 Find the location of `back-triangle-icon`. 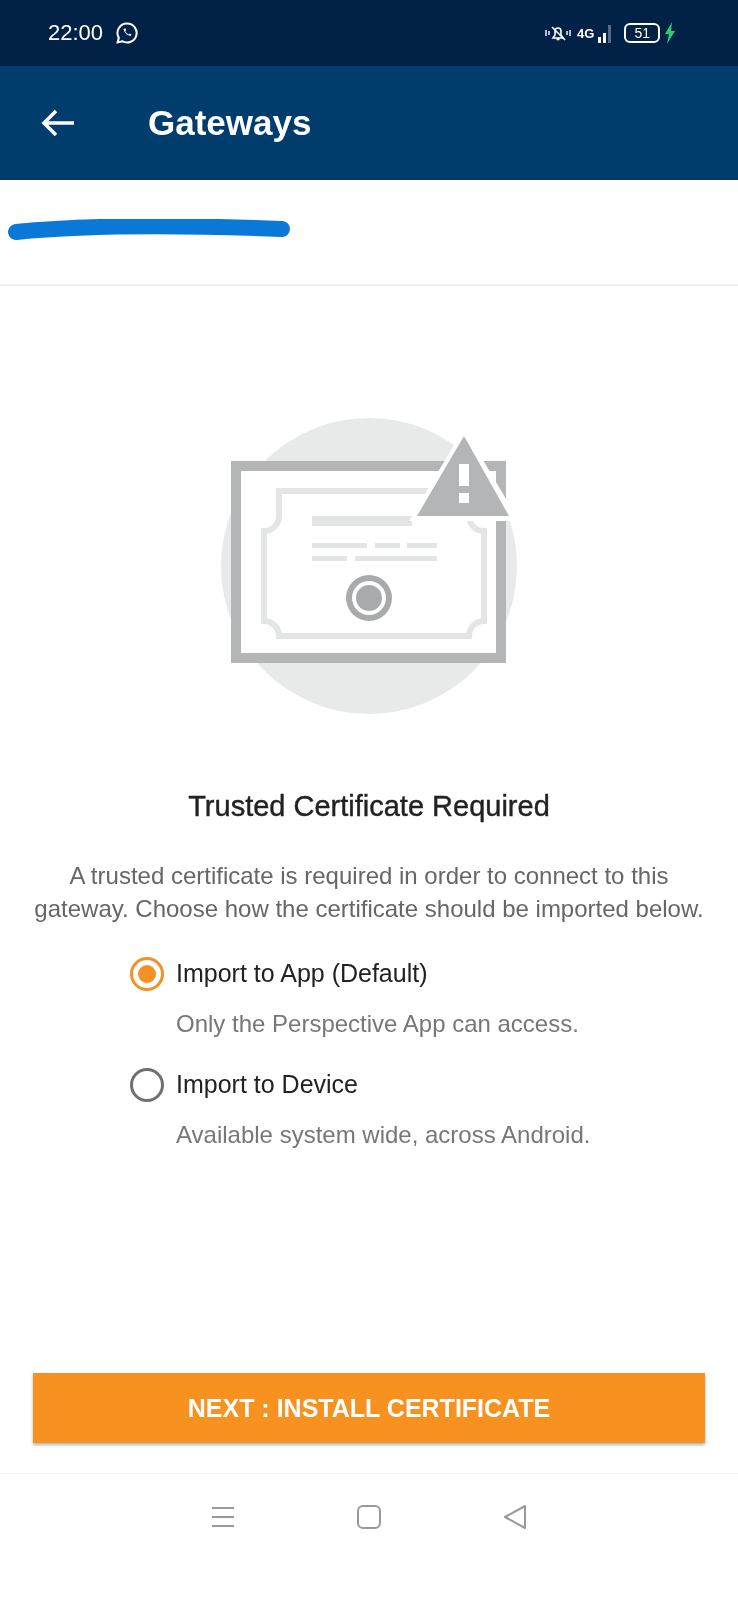

back-triangle-icon is located at coordinates (515, 1517).